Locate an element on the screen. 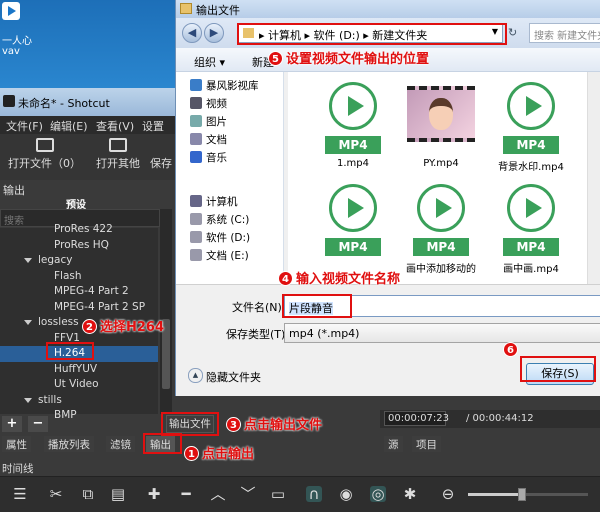  ripple-icon: ◎ is located at coordinates (378, 494).